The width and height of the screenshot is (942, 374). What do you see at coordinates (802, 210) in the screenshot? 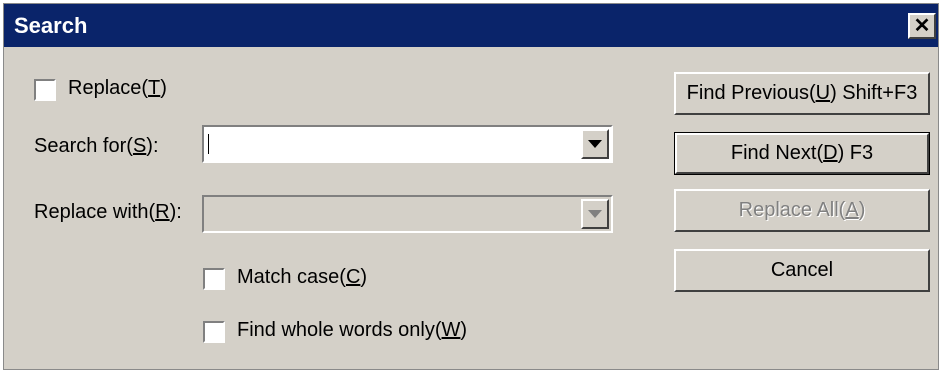
I see `replace-all-button: Replace All(A)` at bounding box center [802, 210].